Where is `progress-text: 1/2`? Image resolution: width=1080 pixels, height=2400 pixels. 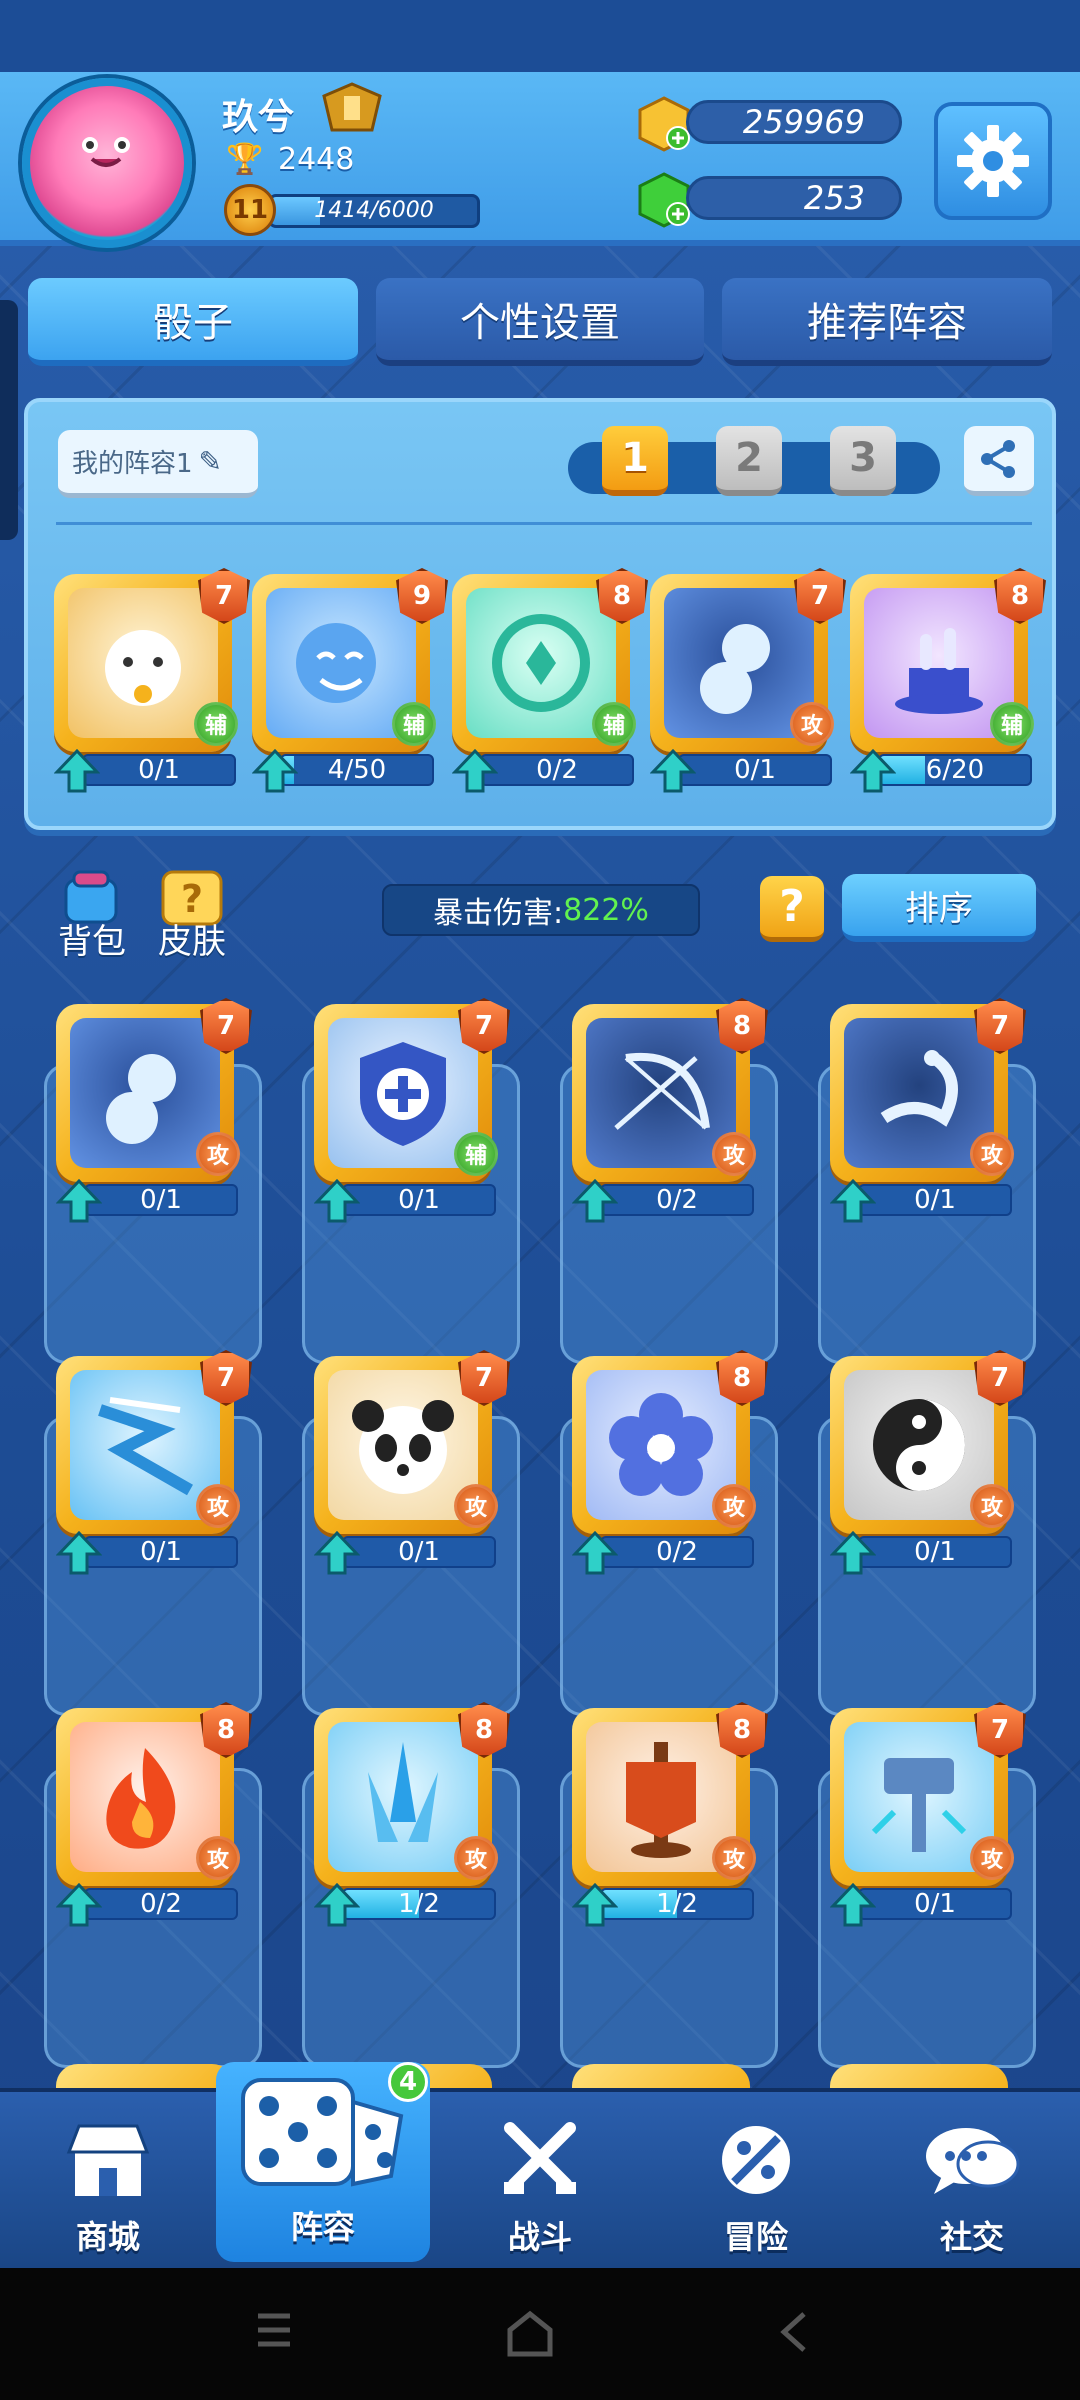 progress-text: 1/2 is located at coordinates (677, 1904).